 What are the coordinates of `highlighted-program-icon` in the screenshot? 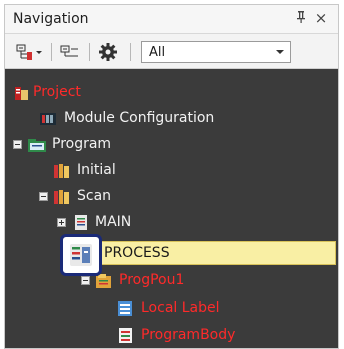 It's located at (81, 255).